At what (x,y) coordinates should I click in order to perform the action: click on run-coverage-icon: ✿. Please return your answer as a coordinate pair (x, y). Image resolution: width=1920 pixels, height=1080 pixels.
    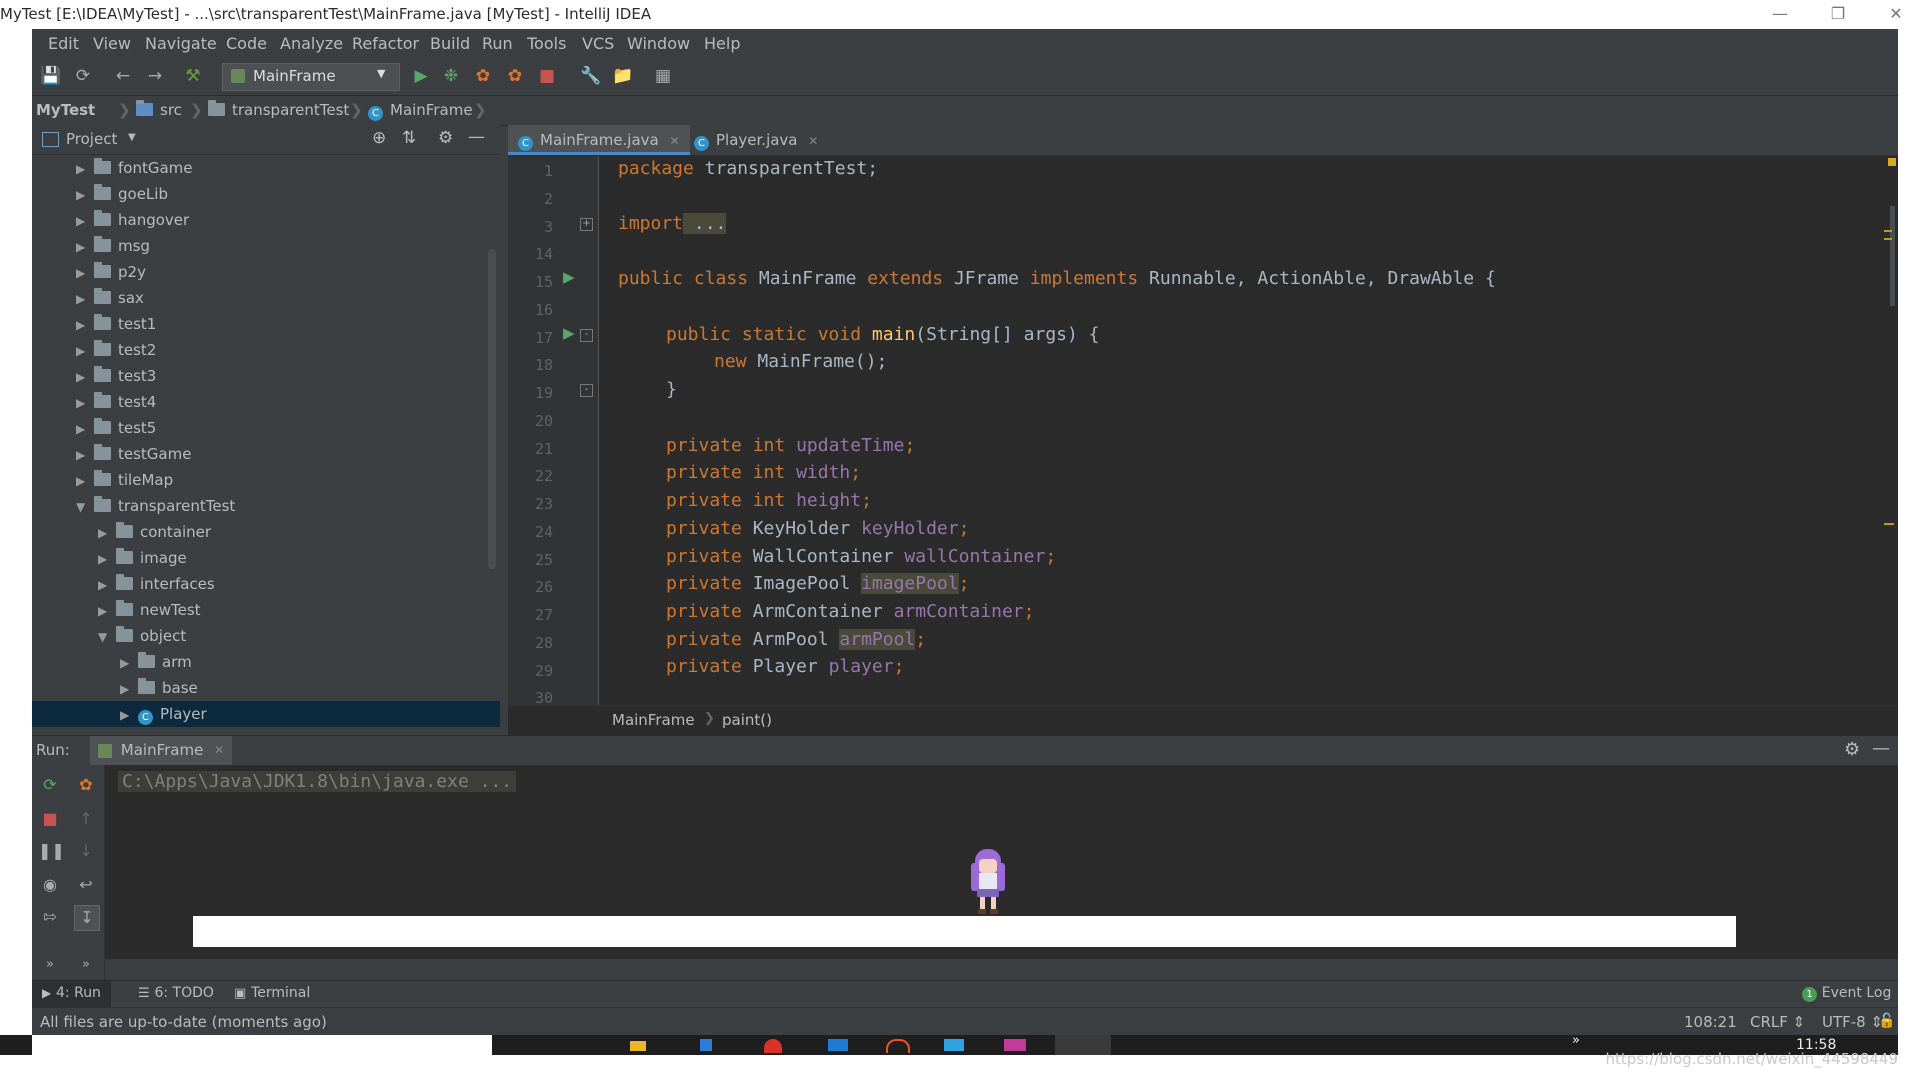
    Looking at the image, I should click on (483, 76).